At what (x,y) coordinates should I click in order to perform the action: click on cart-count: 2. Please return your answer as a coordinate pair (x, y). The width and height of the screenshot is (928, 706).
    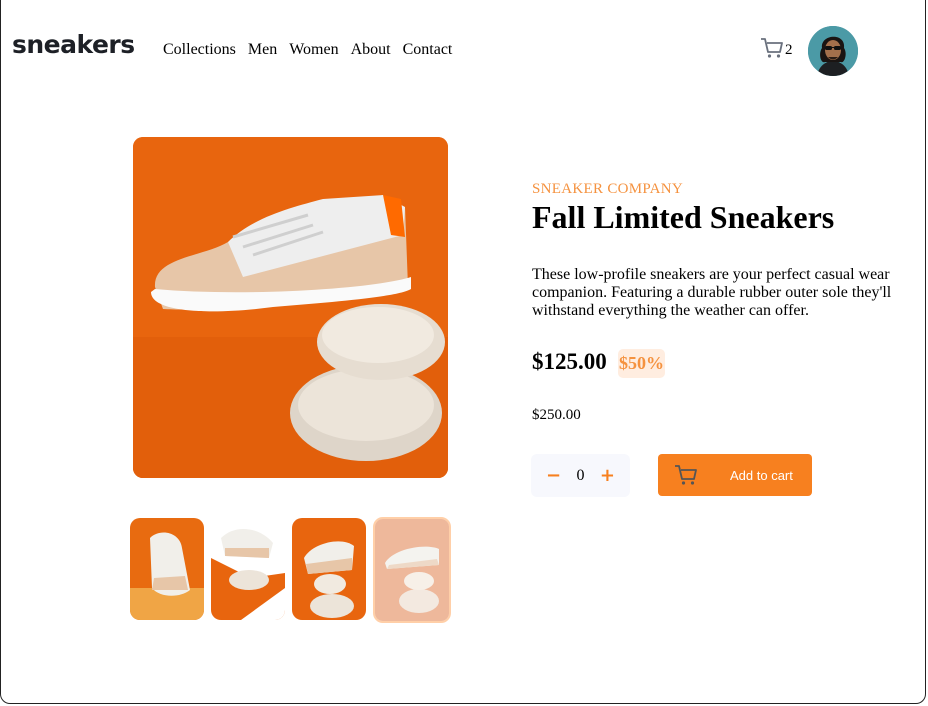
    Looking at the image, I should click on (789, 50).